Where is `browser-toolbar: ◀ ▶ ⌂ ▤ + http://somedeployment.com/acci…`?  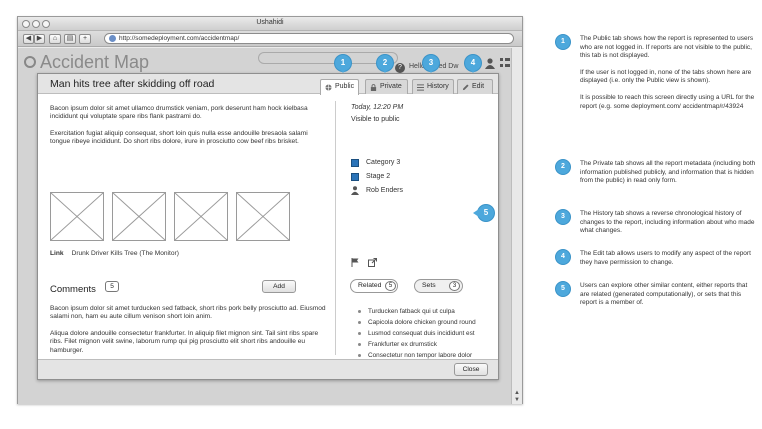 browser-toolbar: ◀ ▶ ⌂ ▤ + http://somedeployment.com/acci… is located at coordinates (270, 39).